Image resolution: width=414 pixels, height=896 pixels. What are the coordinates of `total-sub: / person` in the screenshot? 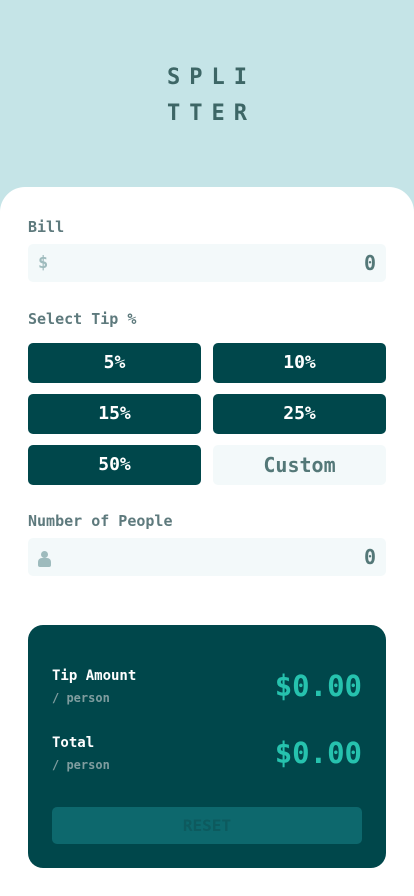 It's located at (81, 765).